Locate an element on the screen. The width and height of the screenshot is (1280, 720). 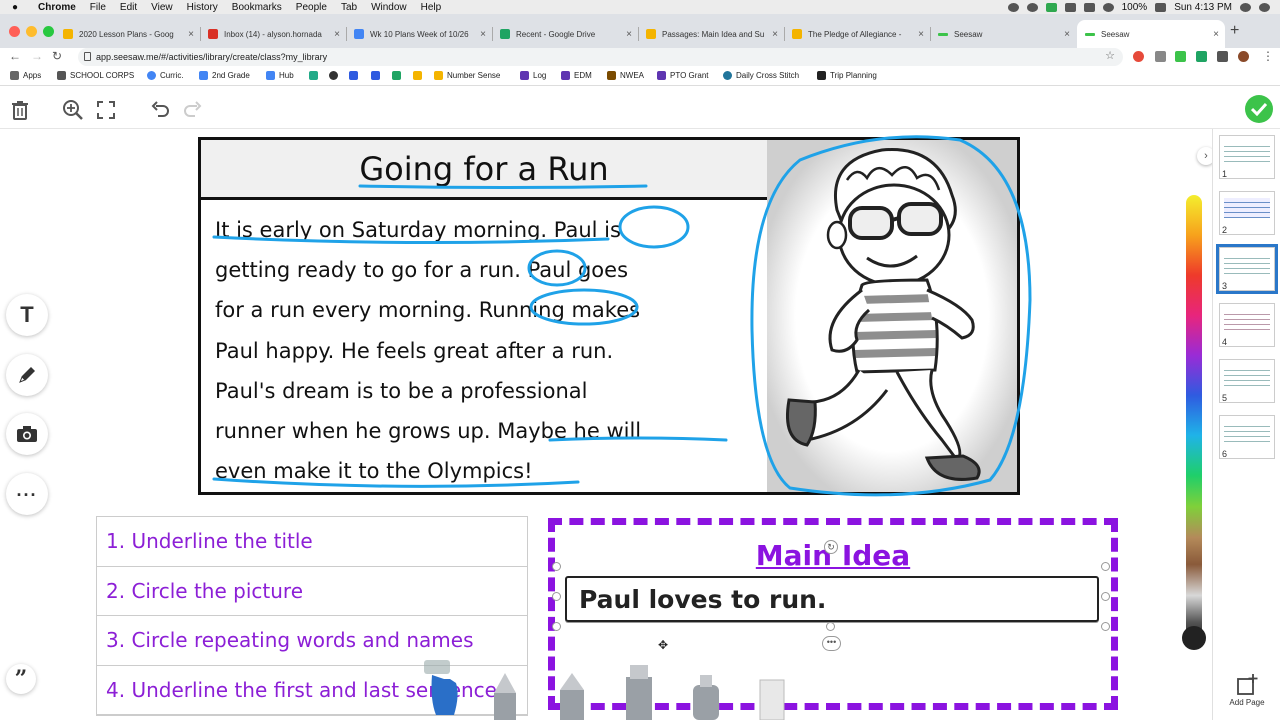
page-thumbnail: 6 is located at coordinates (1247, 437).